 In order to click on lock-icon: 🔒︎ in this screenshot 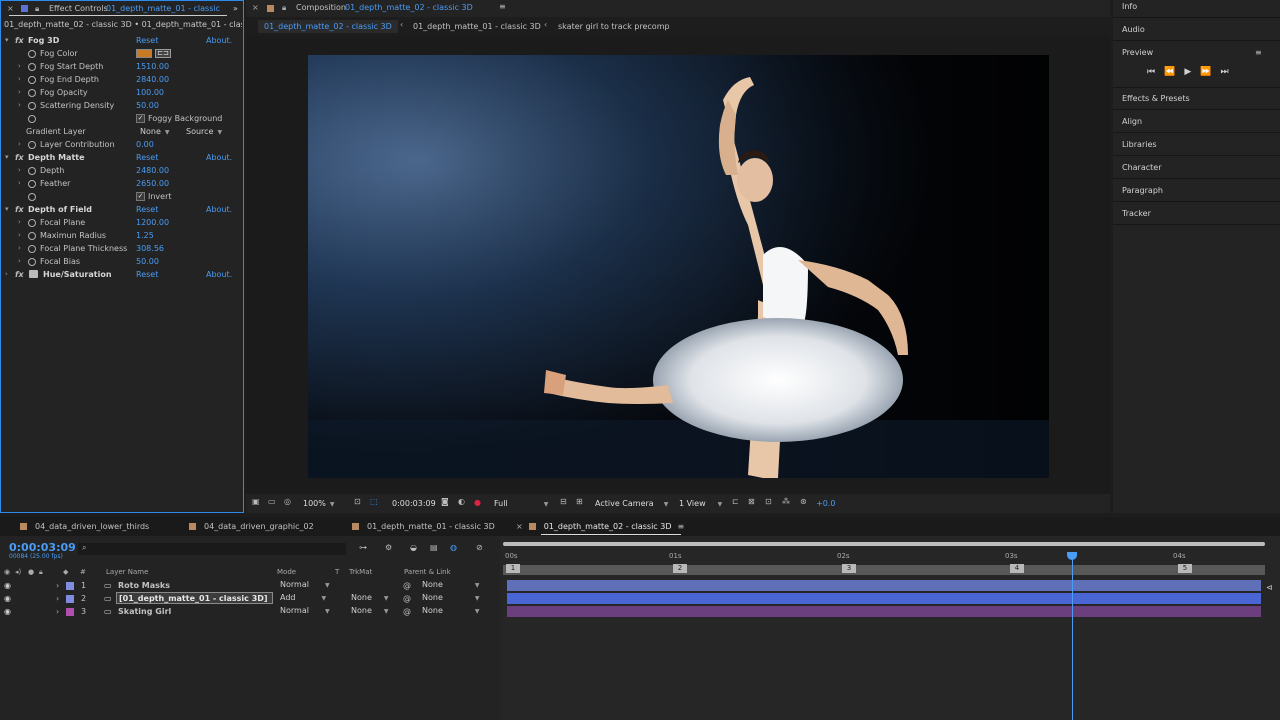, I will do `click(284, 8)`.